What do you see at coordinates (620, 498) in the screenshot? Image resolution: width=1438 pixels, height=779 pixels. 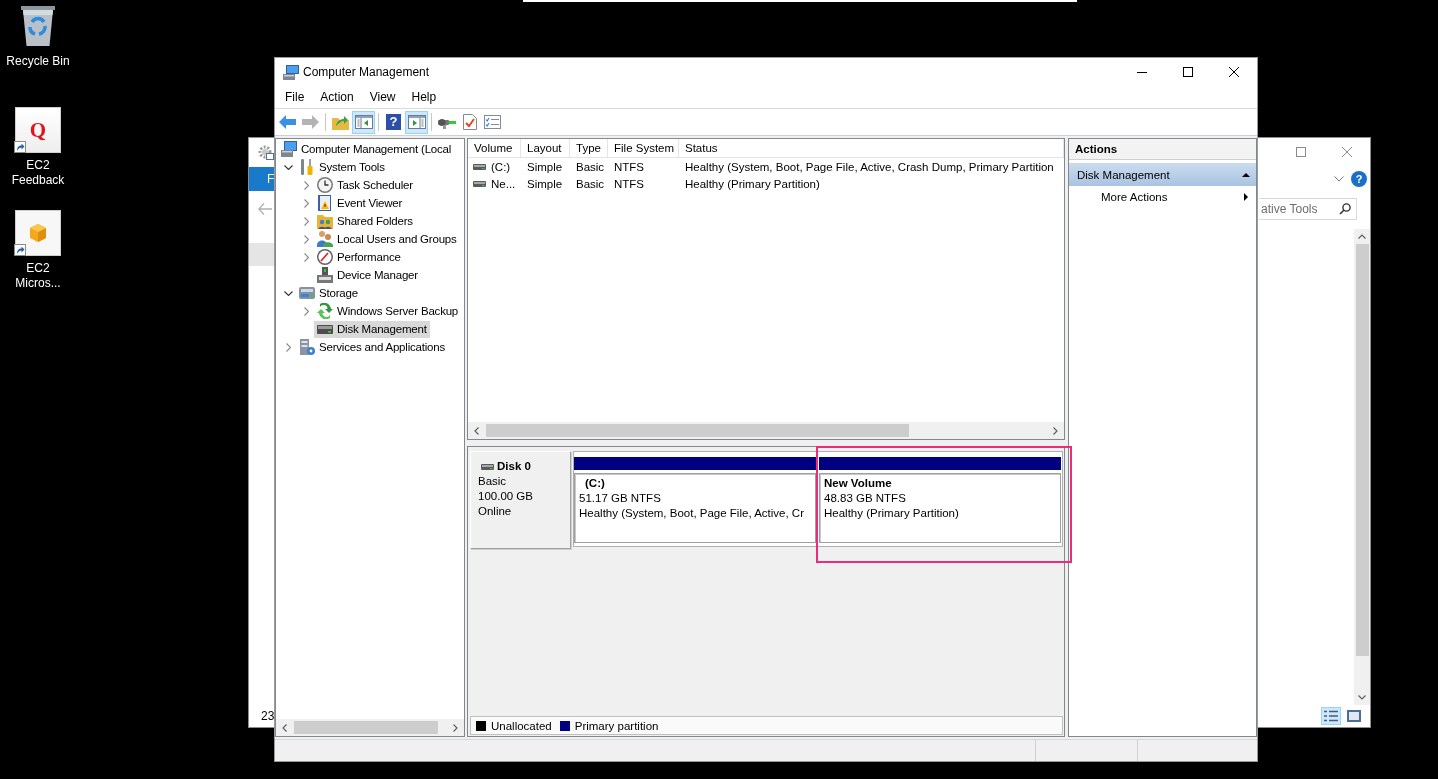 I see `partition-size: 51.17 GB NTFS` at bounding box center [620, 498].